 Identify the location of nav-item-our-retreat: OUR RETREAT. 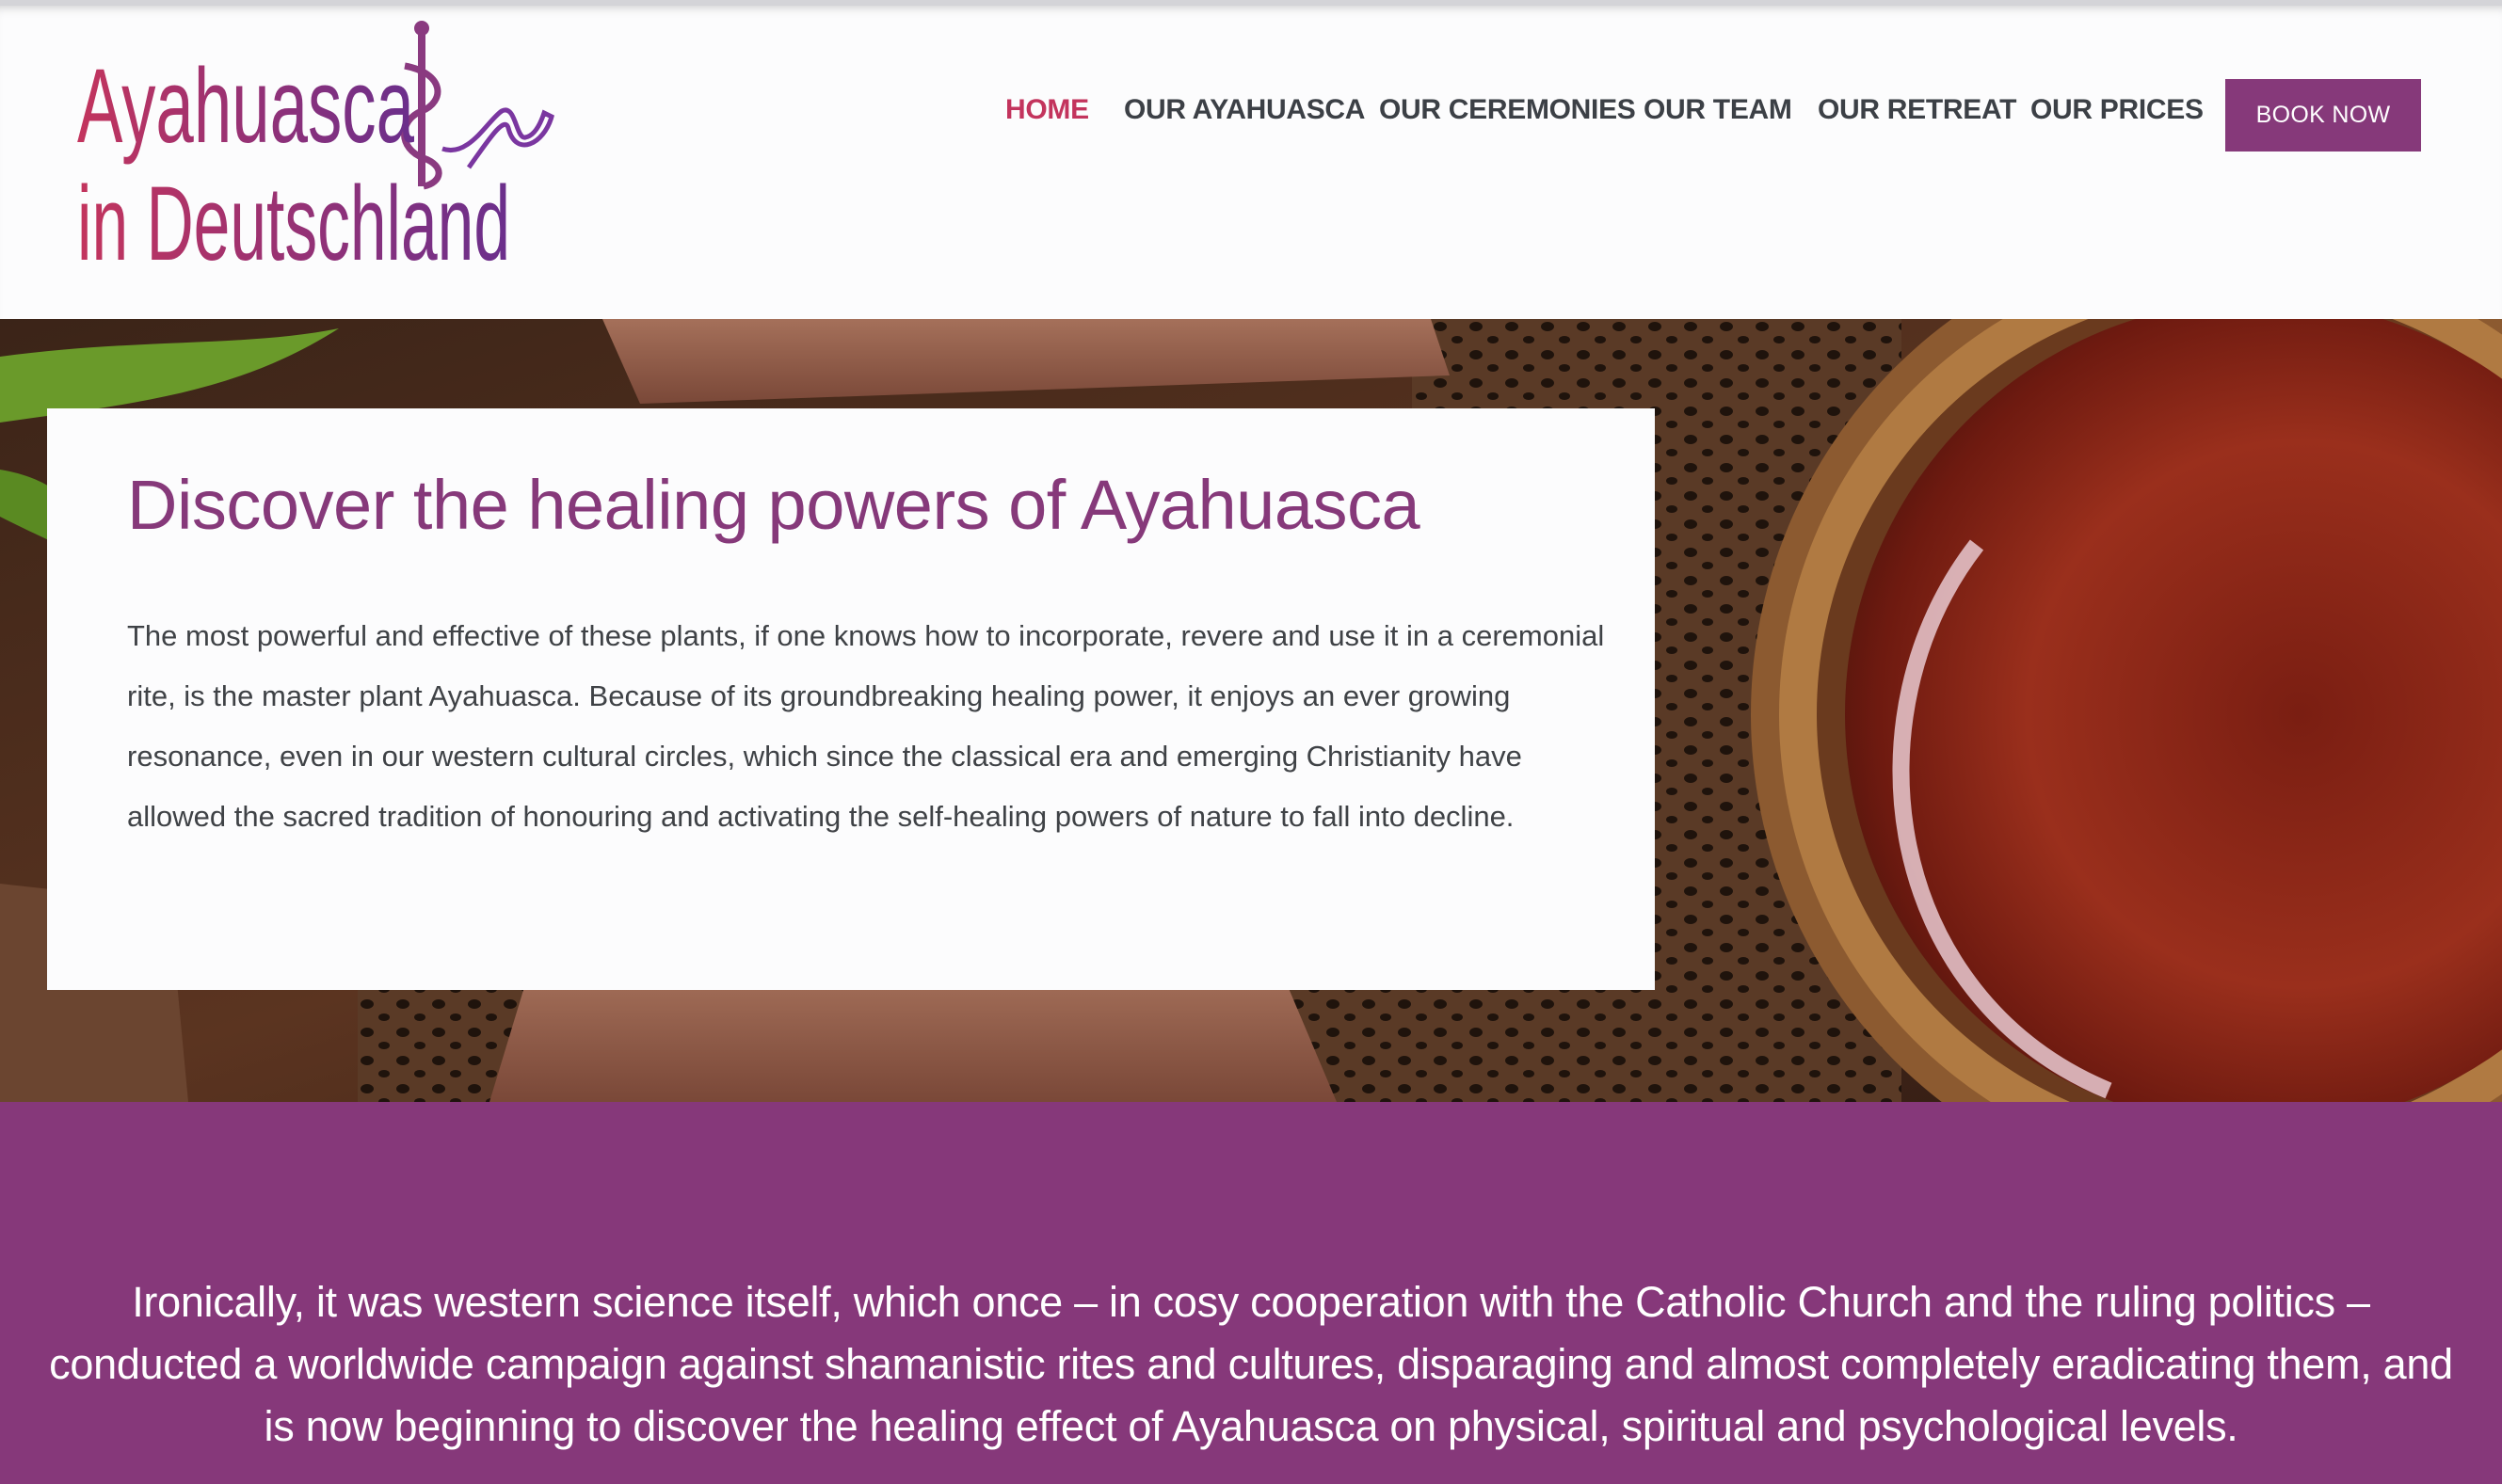
(1917, 110).